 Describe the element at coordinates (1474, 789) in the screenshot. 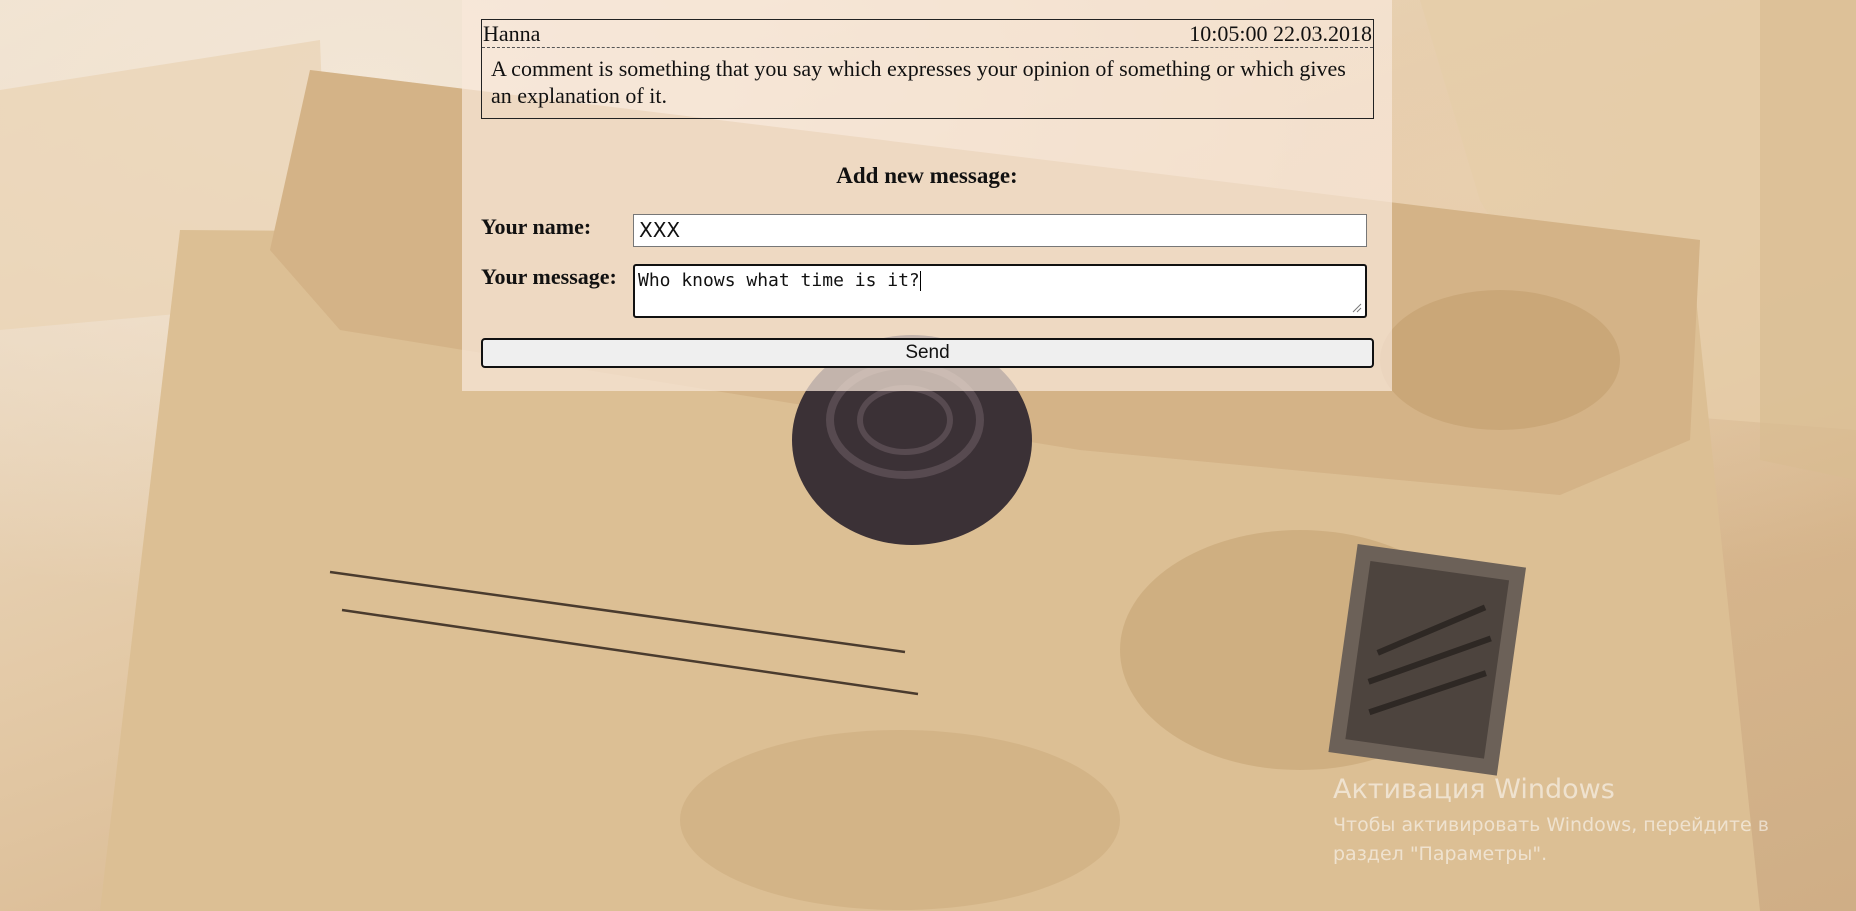

I see `watermark-title: Активация Windows` at that location.